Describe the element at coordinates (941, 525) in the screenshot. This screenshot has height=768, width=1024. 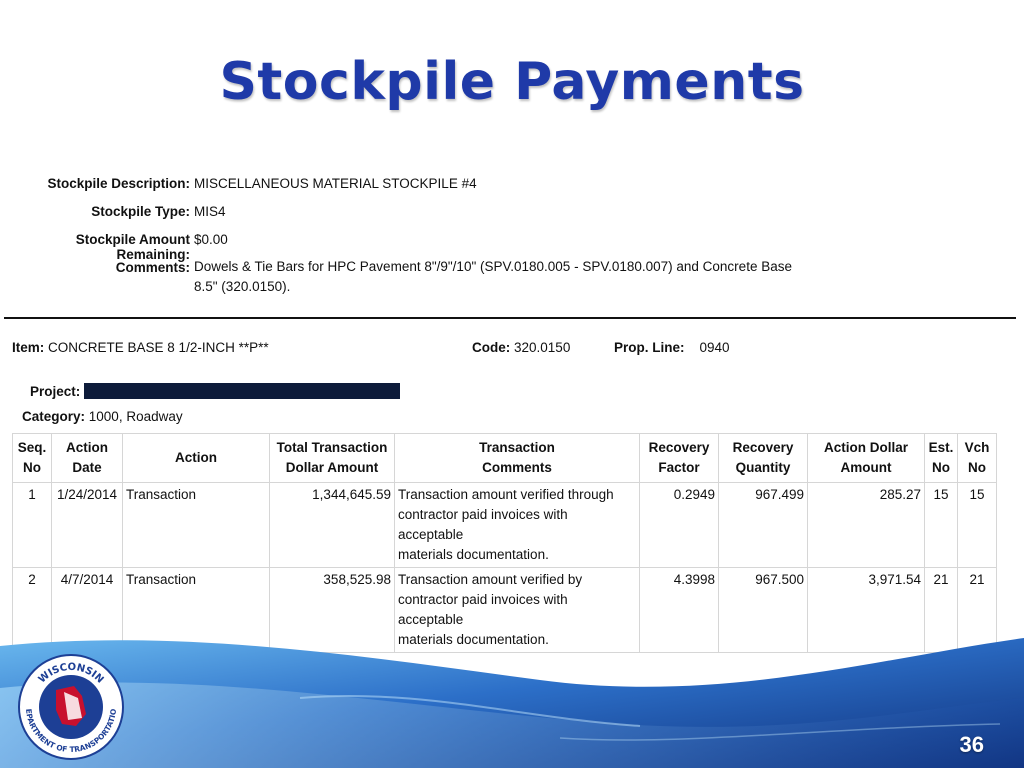
I see `cell-est: 15` at that location.